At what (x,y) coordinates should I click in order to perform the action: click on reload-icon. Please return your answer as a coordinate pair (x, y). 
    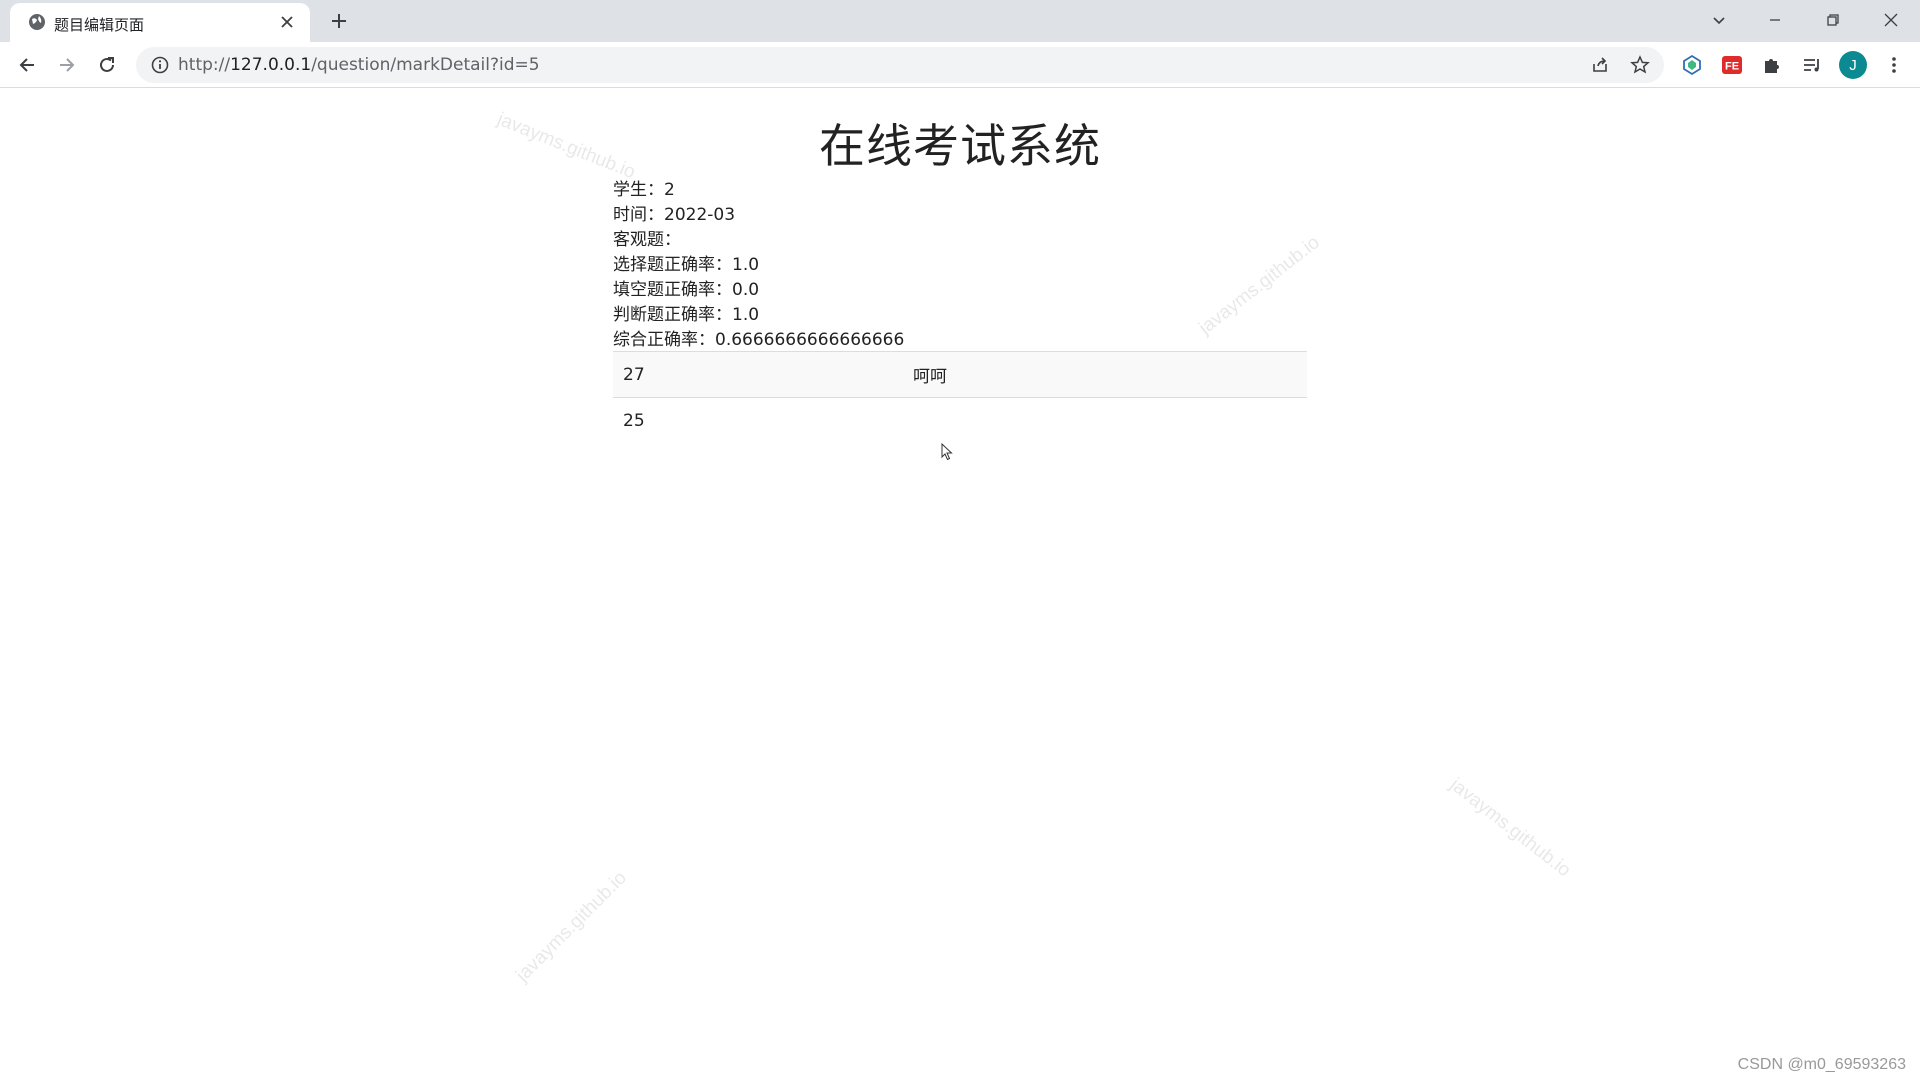
    Looking at the image, I should click on (107, 64).